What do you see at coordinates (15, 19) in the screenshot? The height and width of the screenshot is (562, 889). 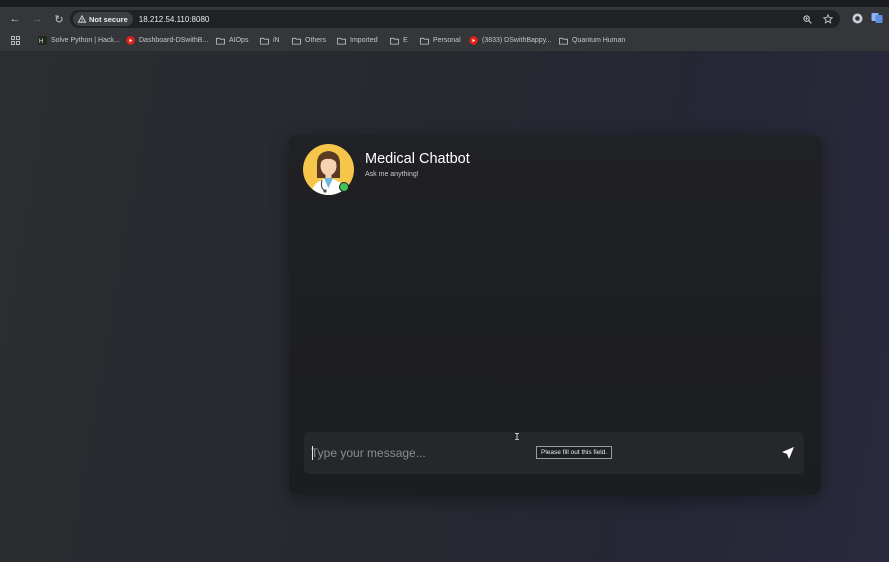 I see `back-arrow-icon: ←` at bounding box center [15, 19].